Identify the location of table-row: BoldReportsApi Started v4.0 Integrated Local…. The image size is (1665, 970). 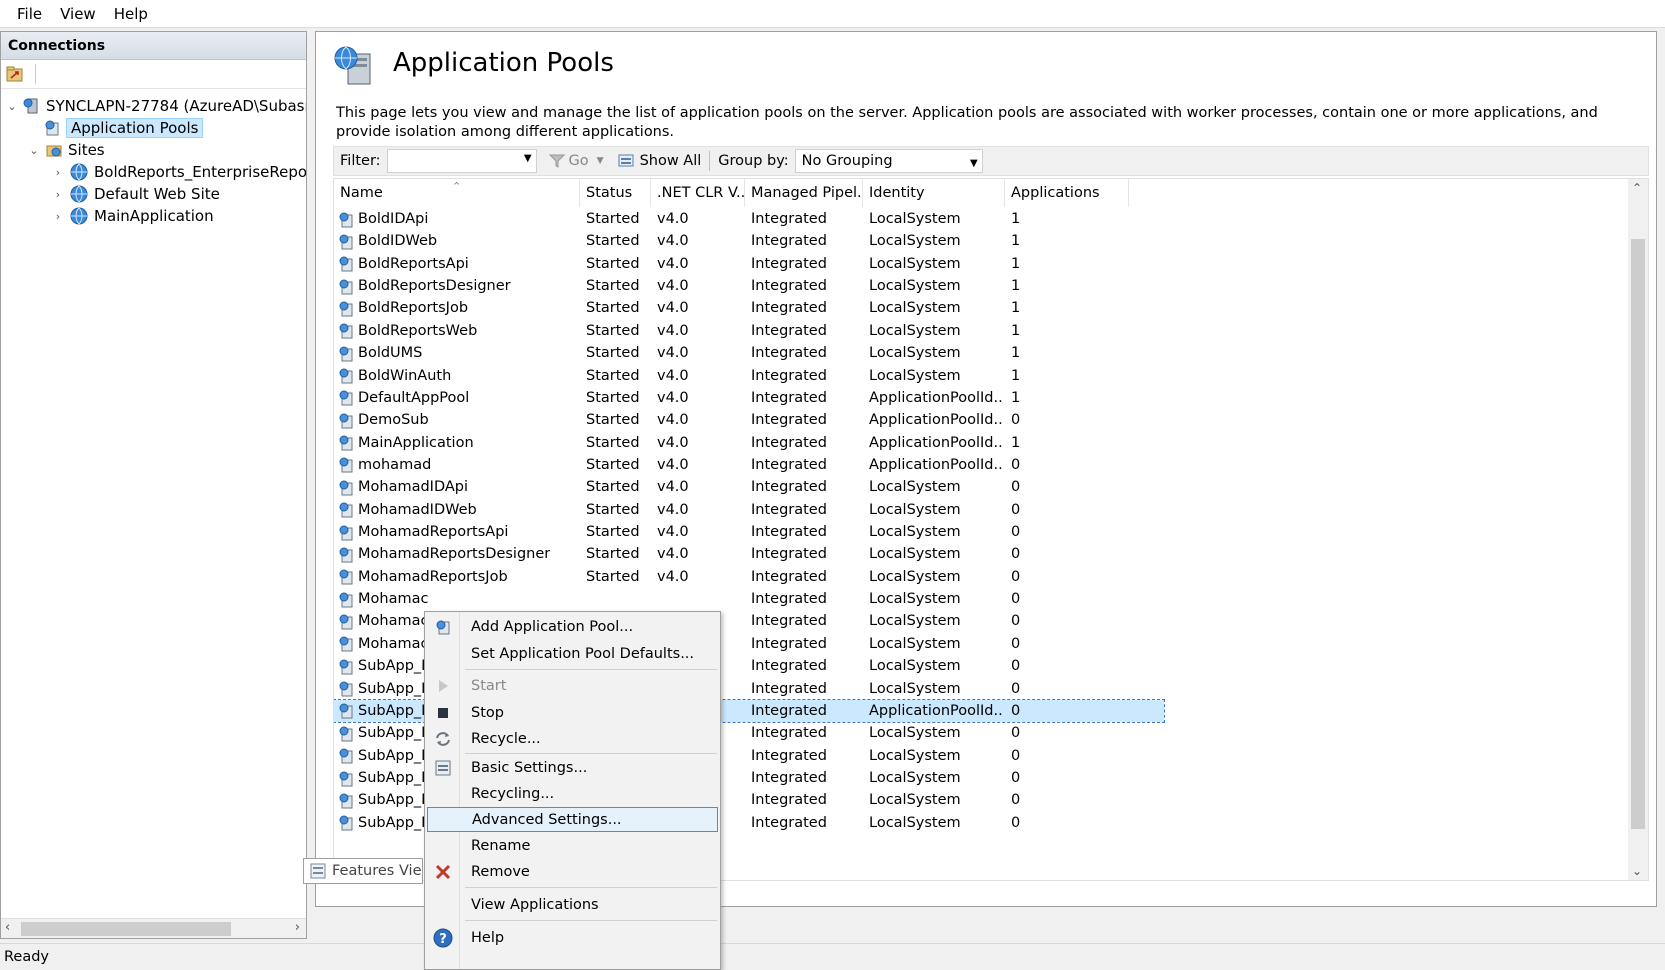
(749, 264).